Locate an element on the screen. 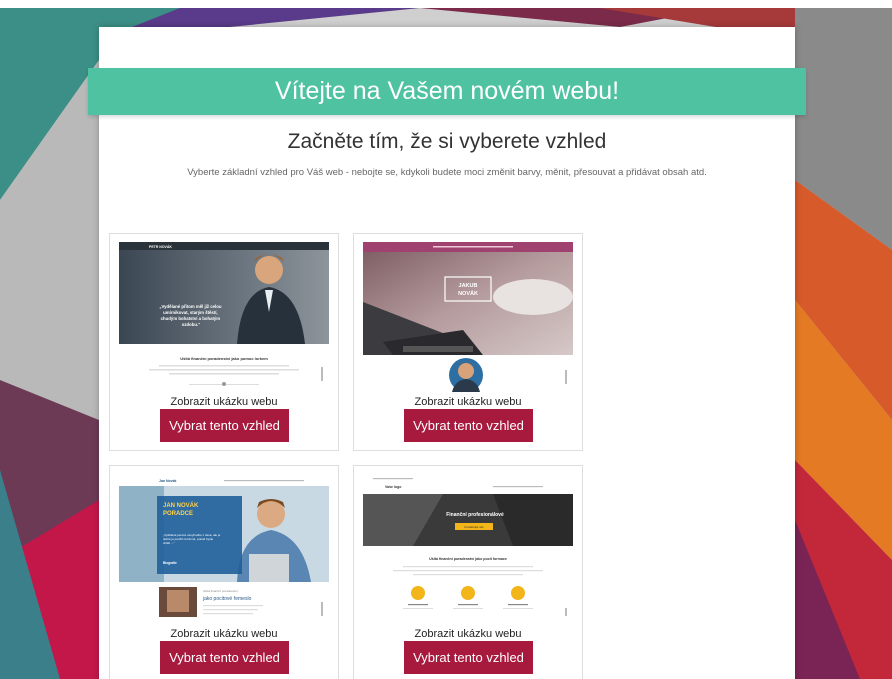  select-template-button-4: Vybrat tento vzhled is located at coordinates (468, 657).